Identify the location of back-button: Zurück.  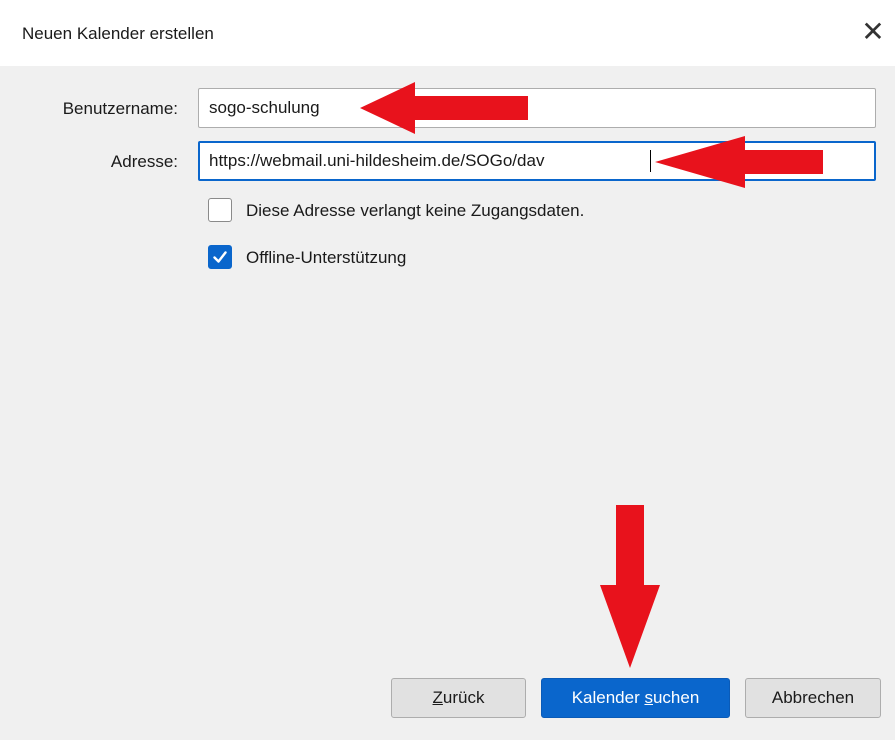
(458, 698).